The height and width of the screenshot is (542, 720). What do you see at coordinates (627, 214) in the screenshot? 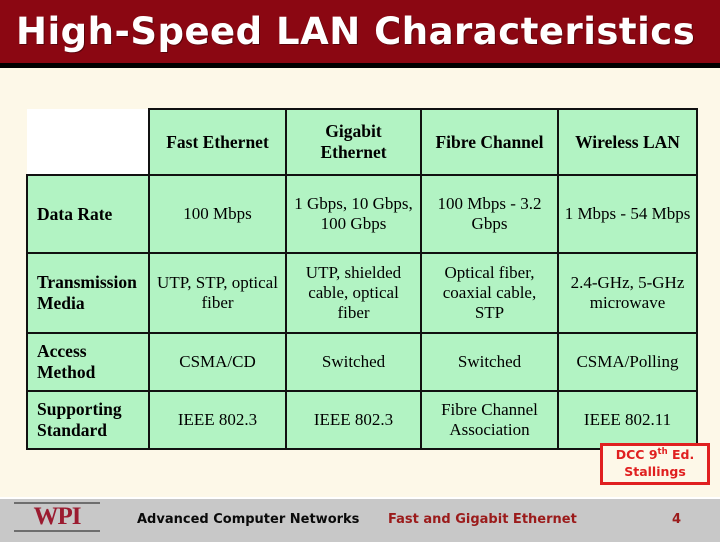
I see `cell-data-rate-wireless-lan: 1 Mbps - 54 Mbps` at bounding box center [627, 214].